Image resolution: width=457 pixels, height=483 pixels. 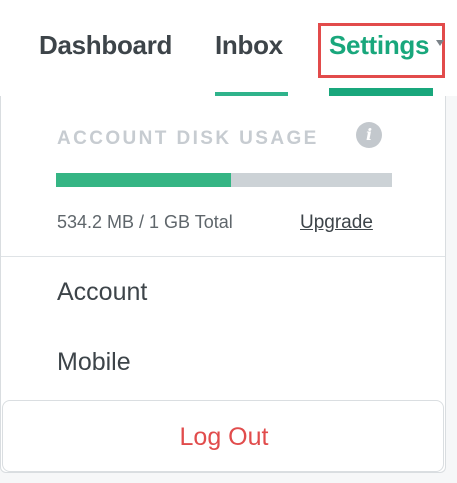 What do you see at coordinates (102, 292) in the screenshot?
I see `menu-item-account: Account` at bounding box center [102, 292].